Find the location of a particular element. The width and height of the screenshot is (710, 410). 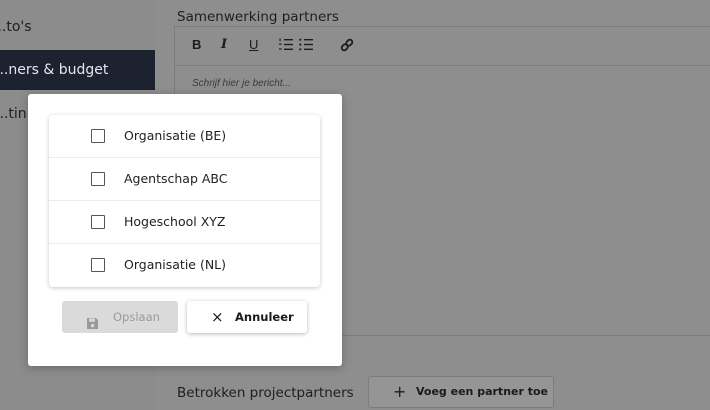

sidebar-item-partners-budget: ...ners & budget is located at coordinates (77, 70).